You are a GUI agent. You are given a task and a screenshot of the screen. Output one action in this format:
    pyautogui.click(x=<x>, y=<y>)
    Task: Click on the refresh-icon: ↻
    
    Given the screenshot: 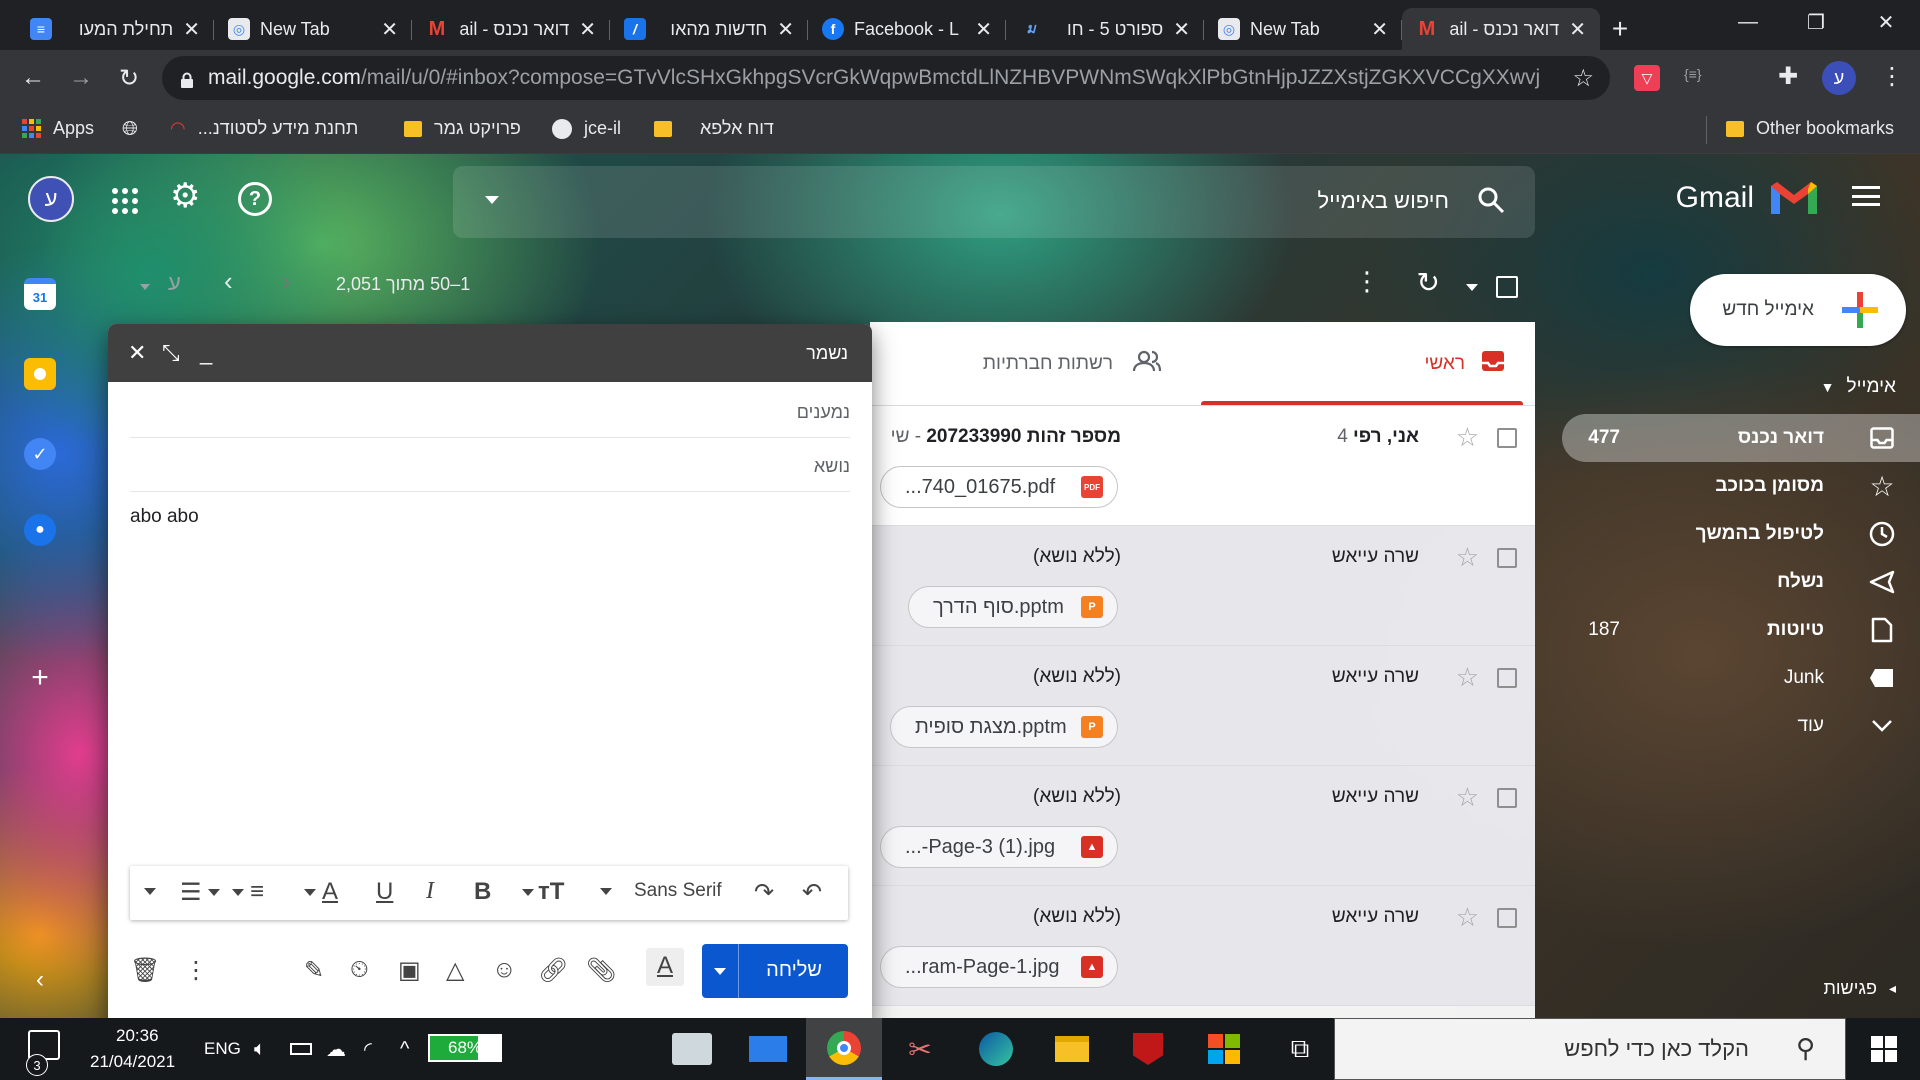 What is the action you would take?
    pyautogui.click(x=1428, y=290)
    